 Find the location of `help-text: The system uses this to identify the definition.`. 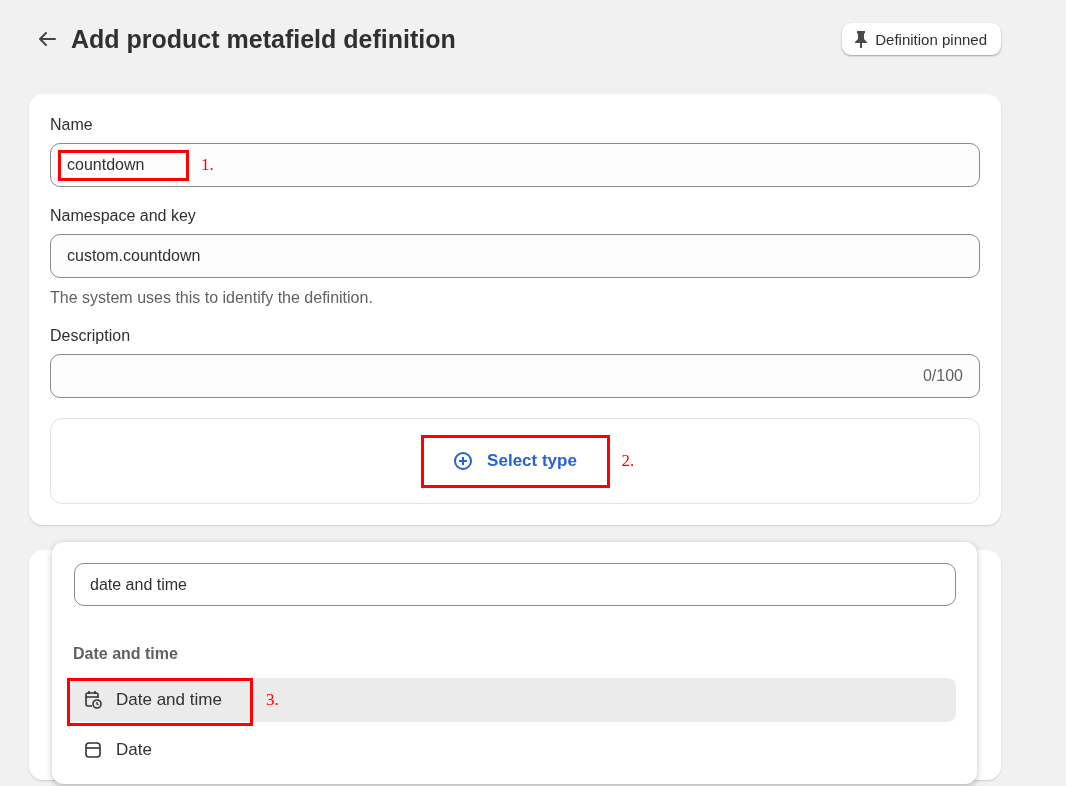

help-text: The system uses this to identify the definition. is located at coordinates (212, 298).